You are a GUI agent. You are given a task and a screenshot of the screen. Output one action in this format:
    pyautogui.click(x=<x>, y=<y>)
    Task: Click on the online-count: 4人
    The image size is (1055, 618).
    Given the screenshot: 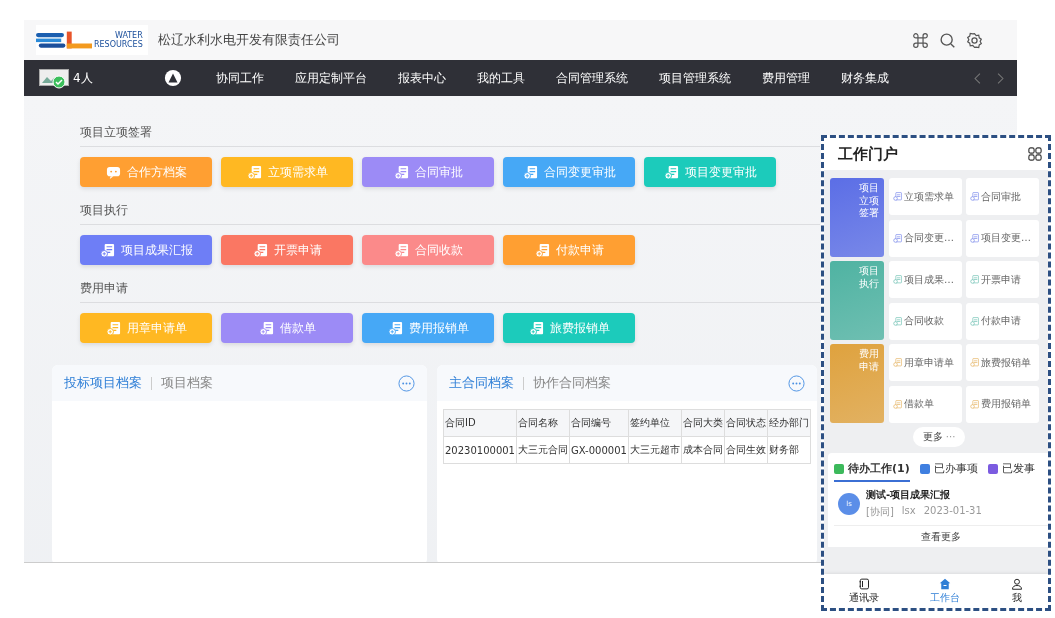 What is the action you would take?
    pyautogui.click(x=83, y=78)
    